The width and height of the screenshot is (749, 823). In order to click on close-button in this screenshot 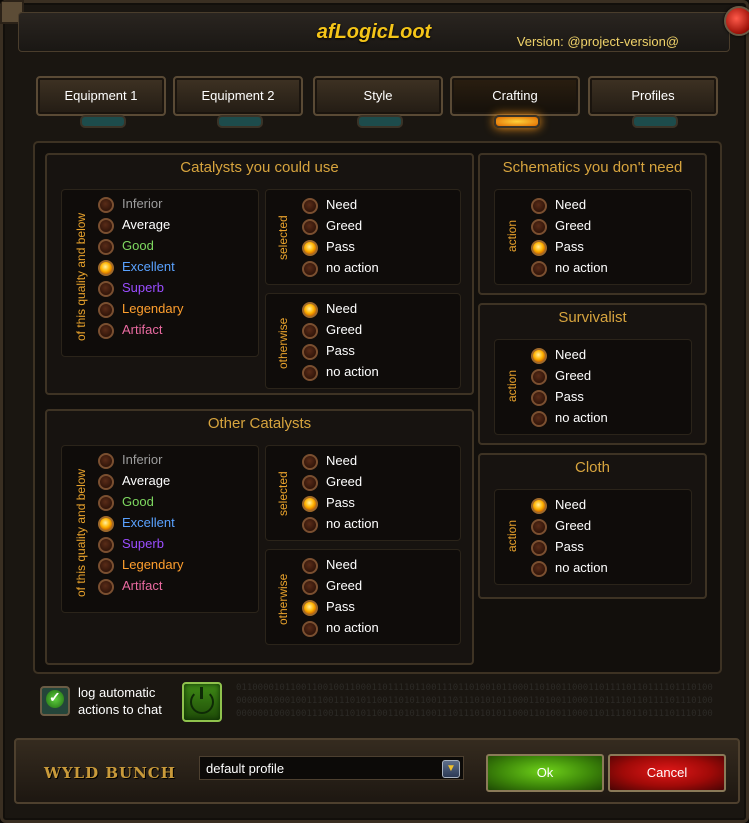, I will do `click(736, 21)`.